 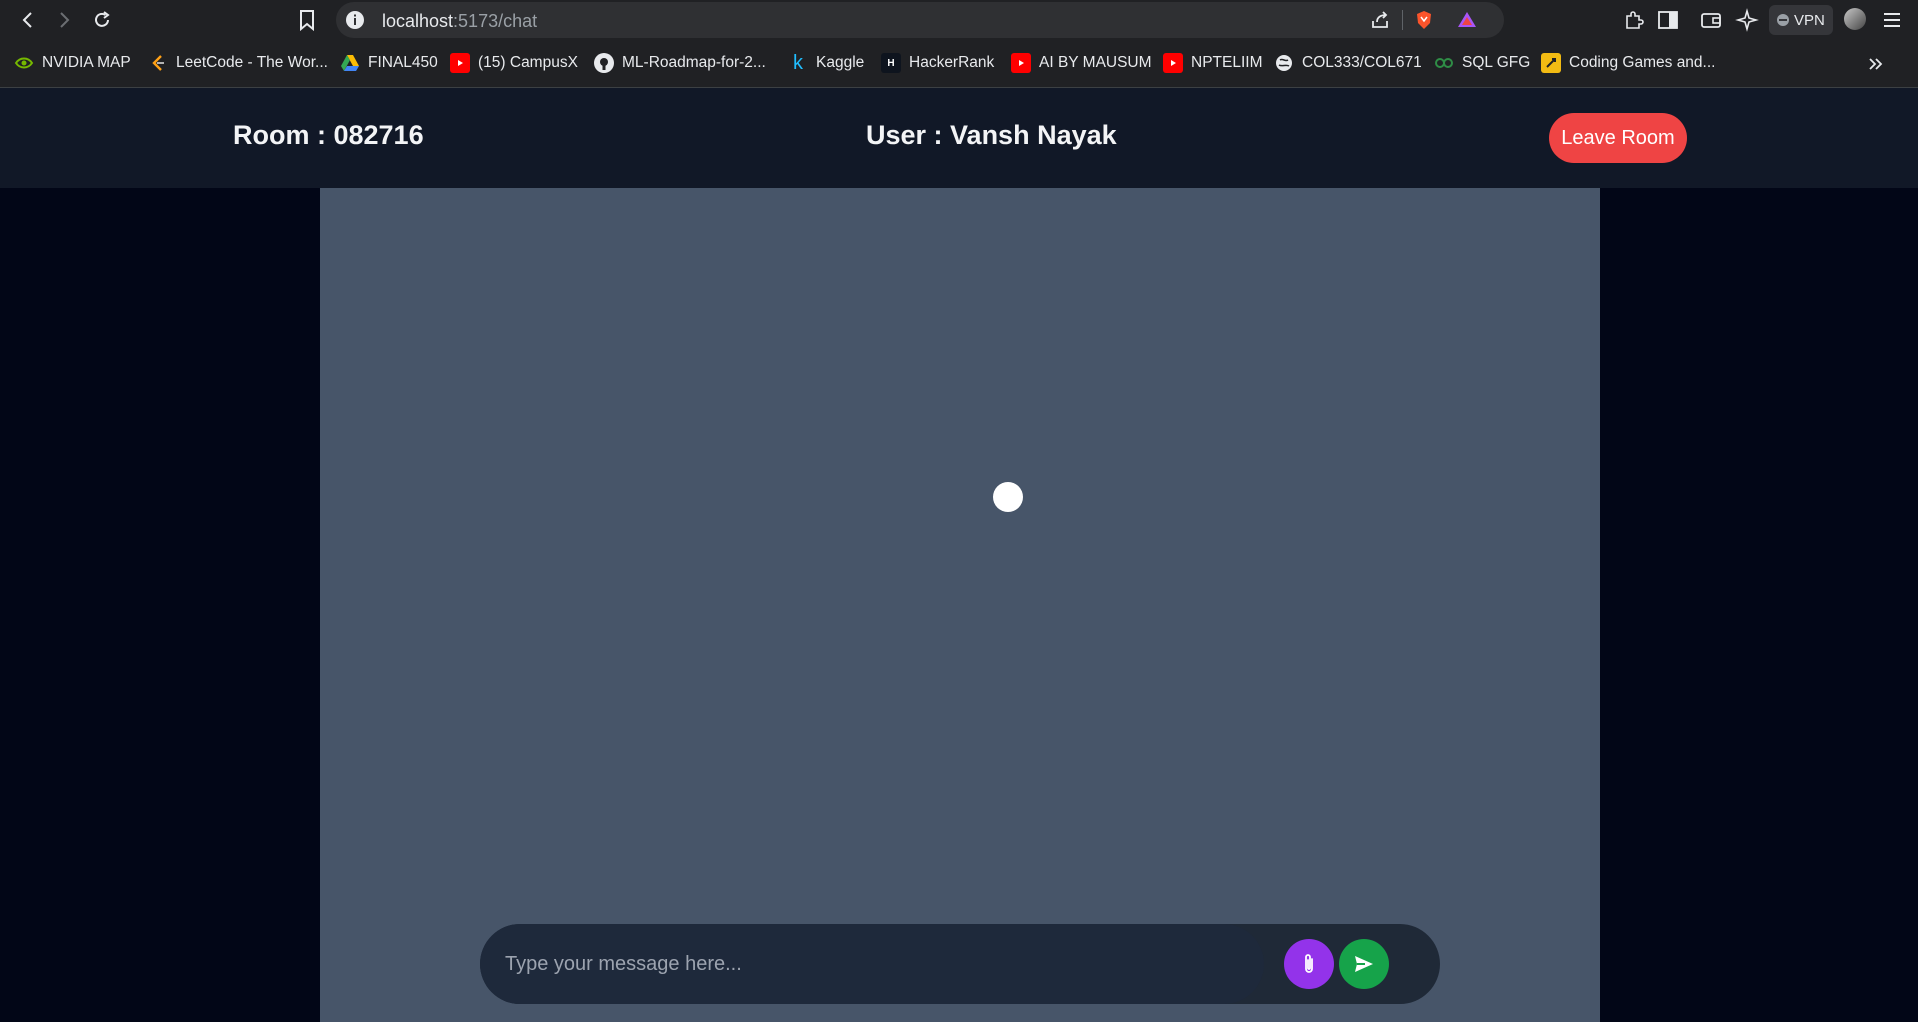 I want to click on bookmark-icon, so click(x=307, y=20).